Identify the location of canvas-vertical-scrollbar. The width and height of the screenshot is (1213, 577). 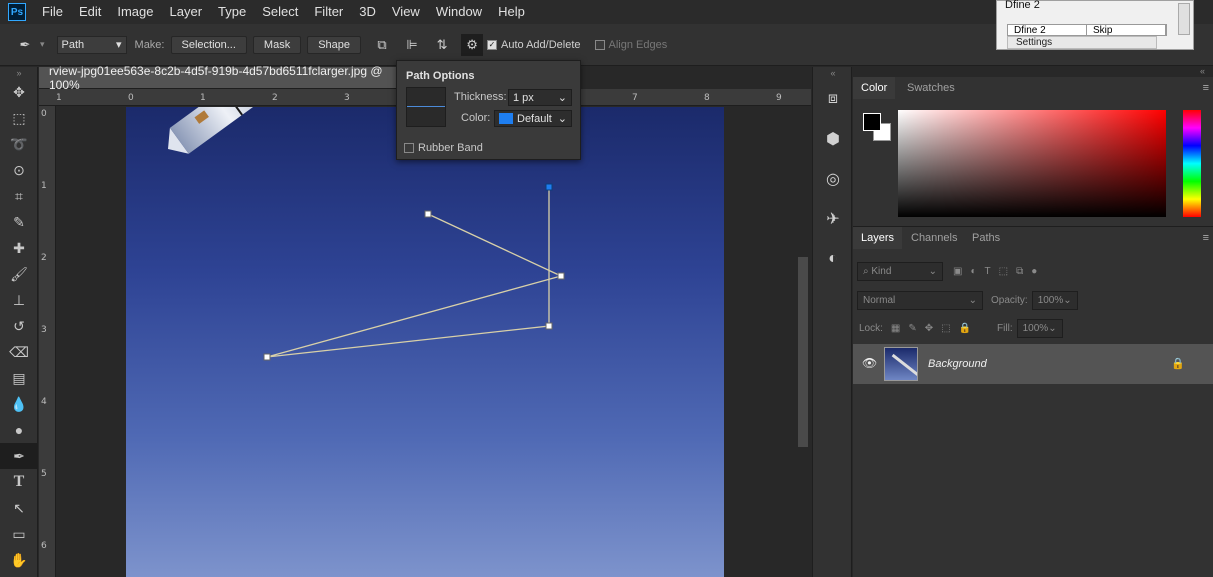
(803, 342).